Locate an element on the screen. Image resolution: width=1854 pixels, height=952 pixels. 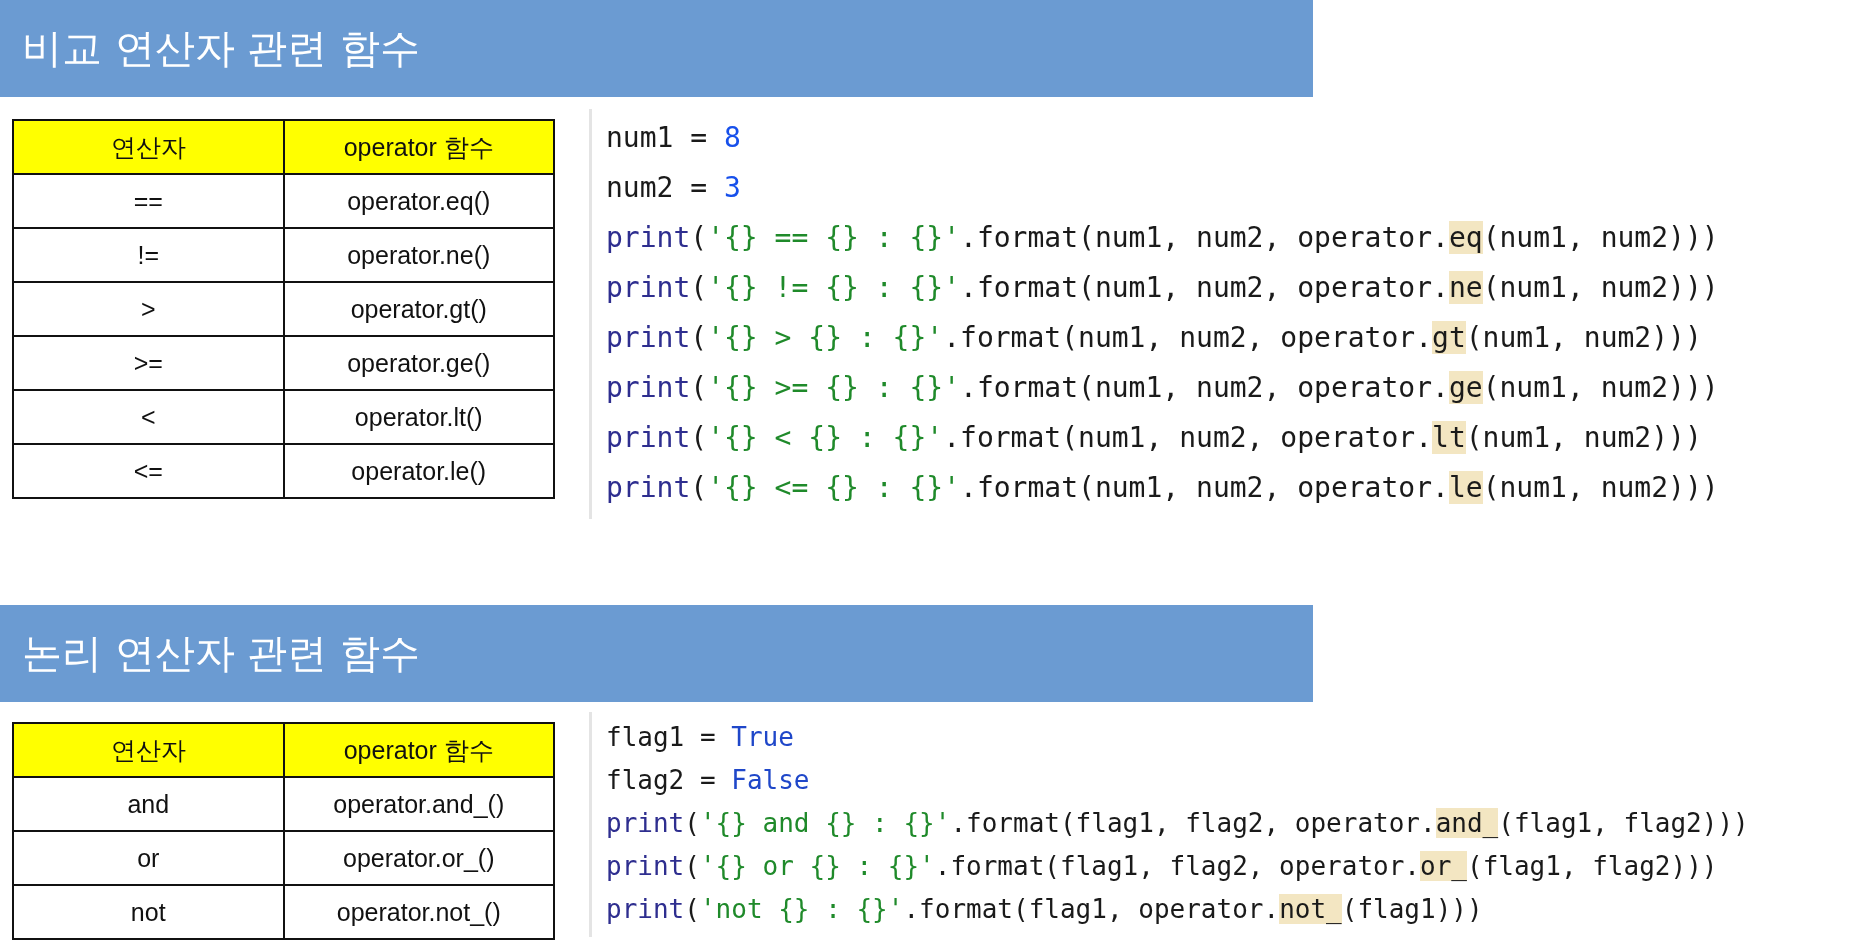
table-cell: not is located at coordinates (148, 912).